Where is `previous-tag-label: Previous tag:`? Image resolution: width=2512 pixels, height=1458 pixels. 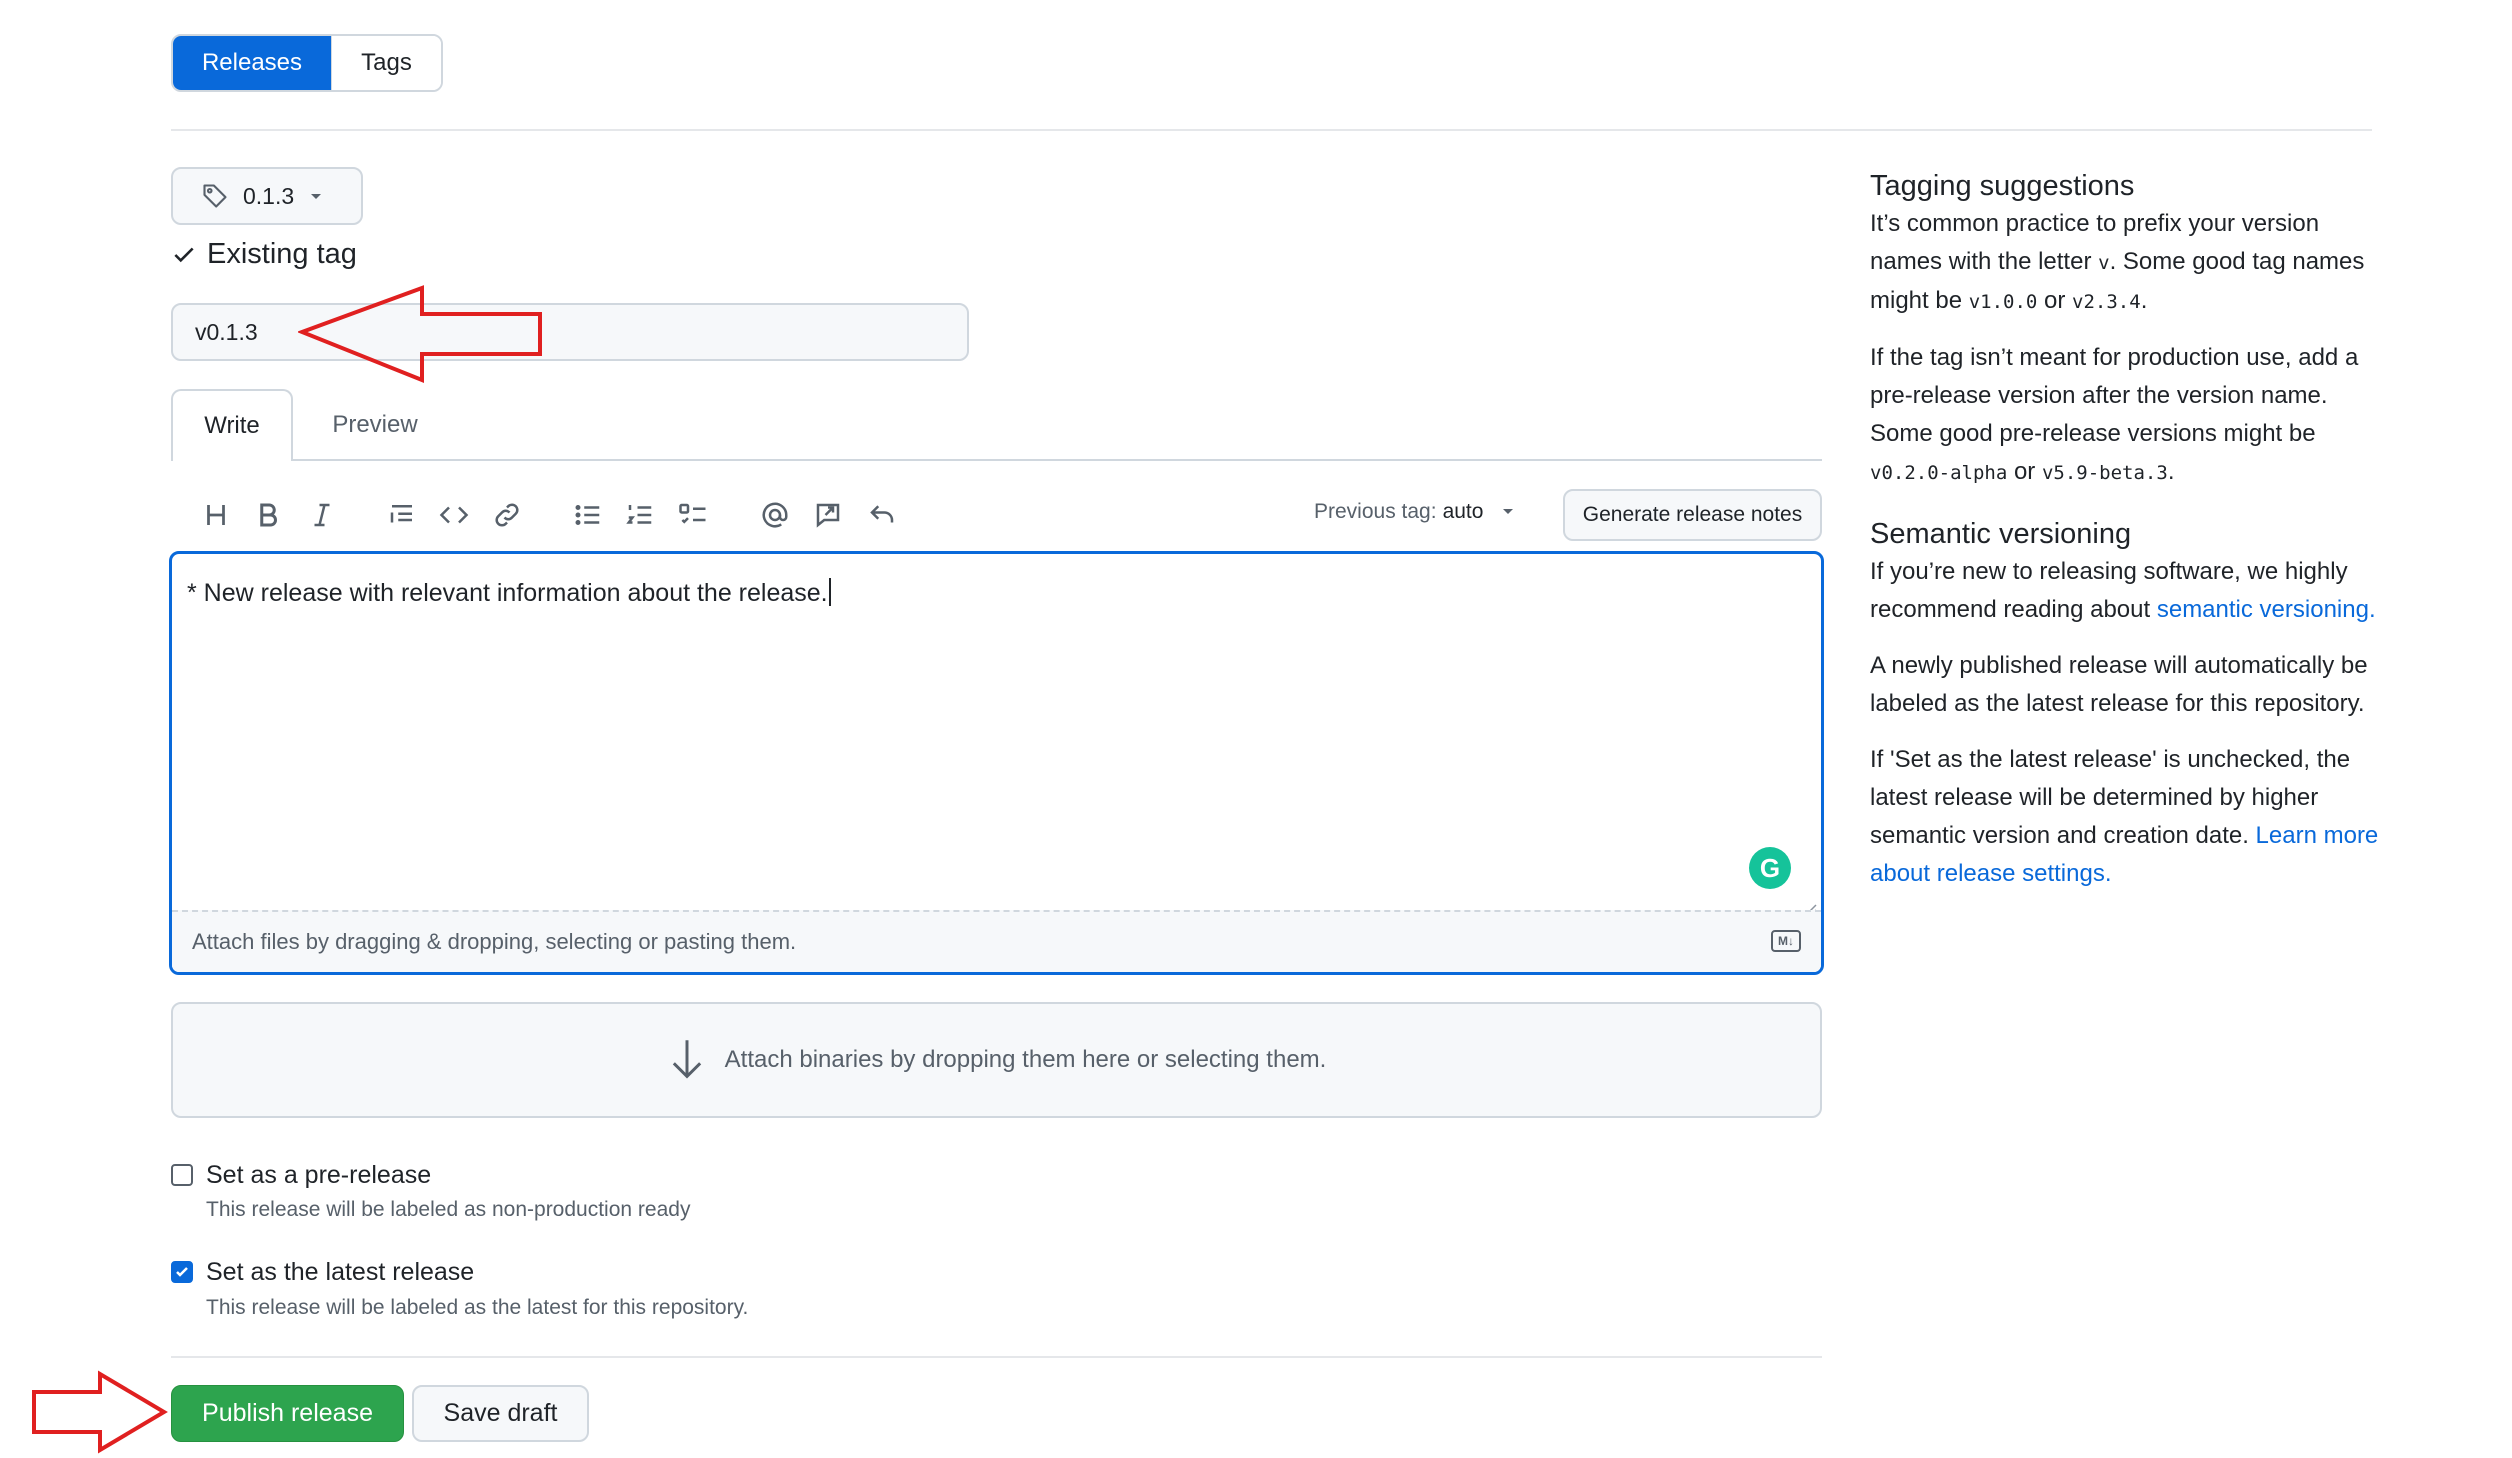 previous-tag-label: Previous tag: is located at coordinates (1375, 511).